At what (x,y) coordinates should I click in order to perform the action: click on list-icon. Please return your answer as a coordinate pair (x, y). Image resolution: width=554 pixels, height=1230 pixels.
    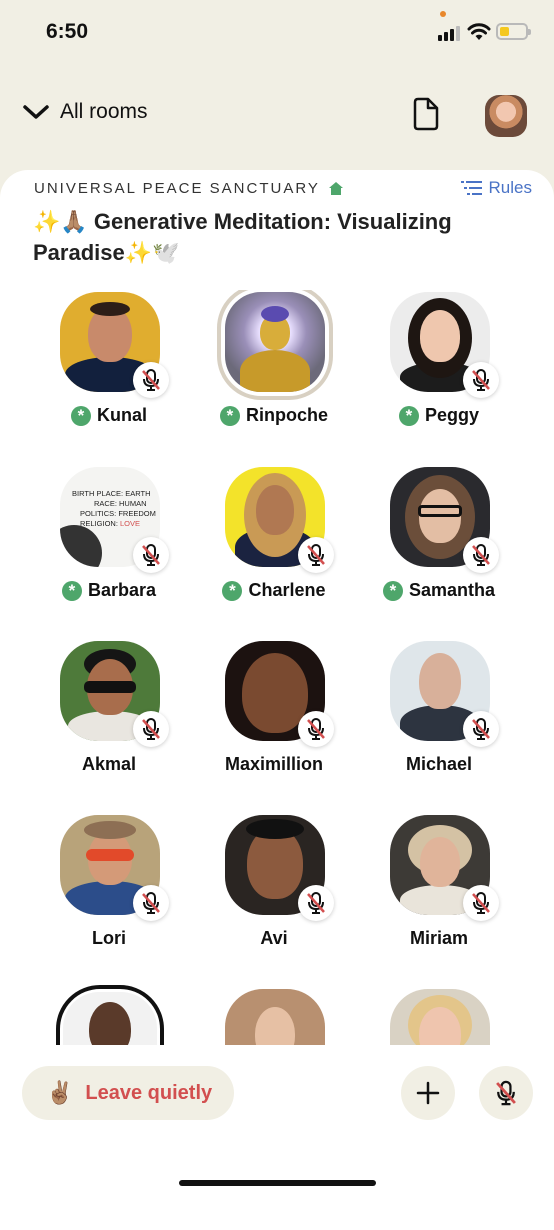
    Looking at the image, I should click on (471, 188).